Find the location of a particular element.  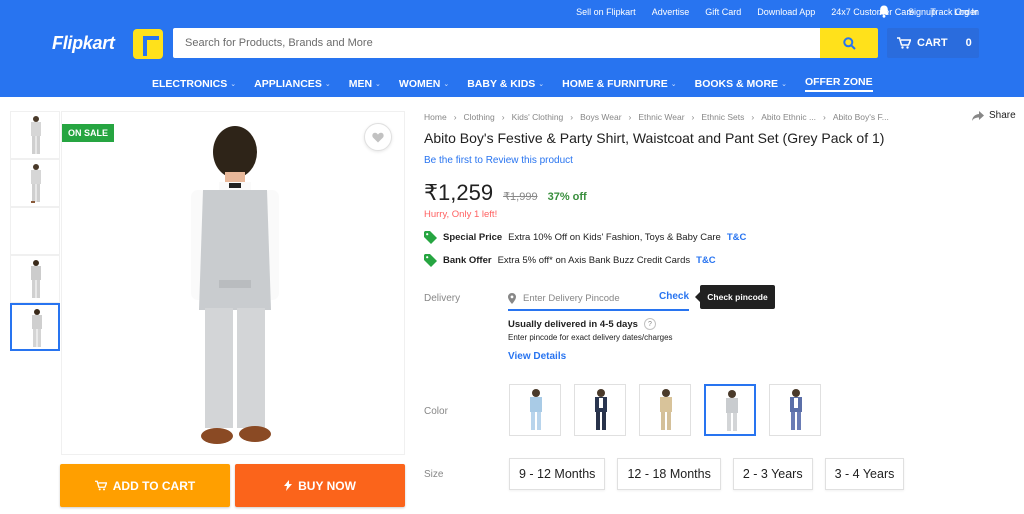

flipkart-logo-icon is located at coordinates (148, 44).